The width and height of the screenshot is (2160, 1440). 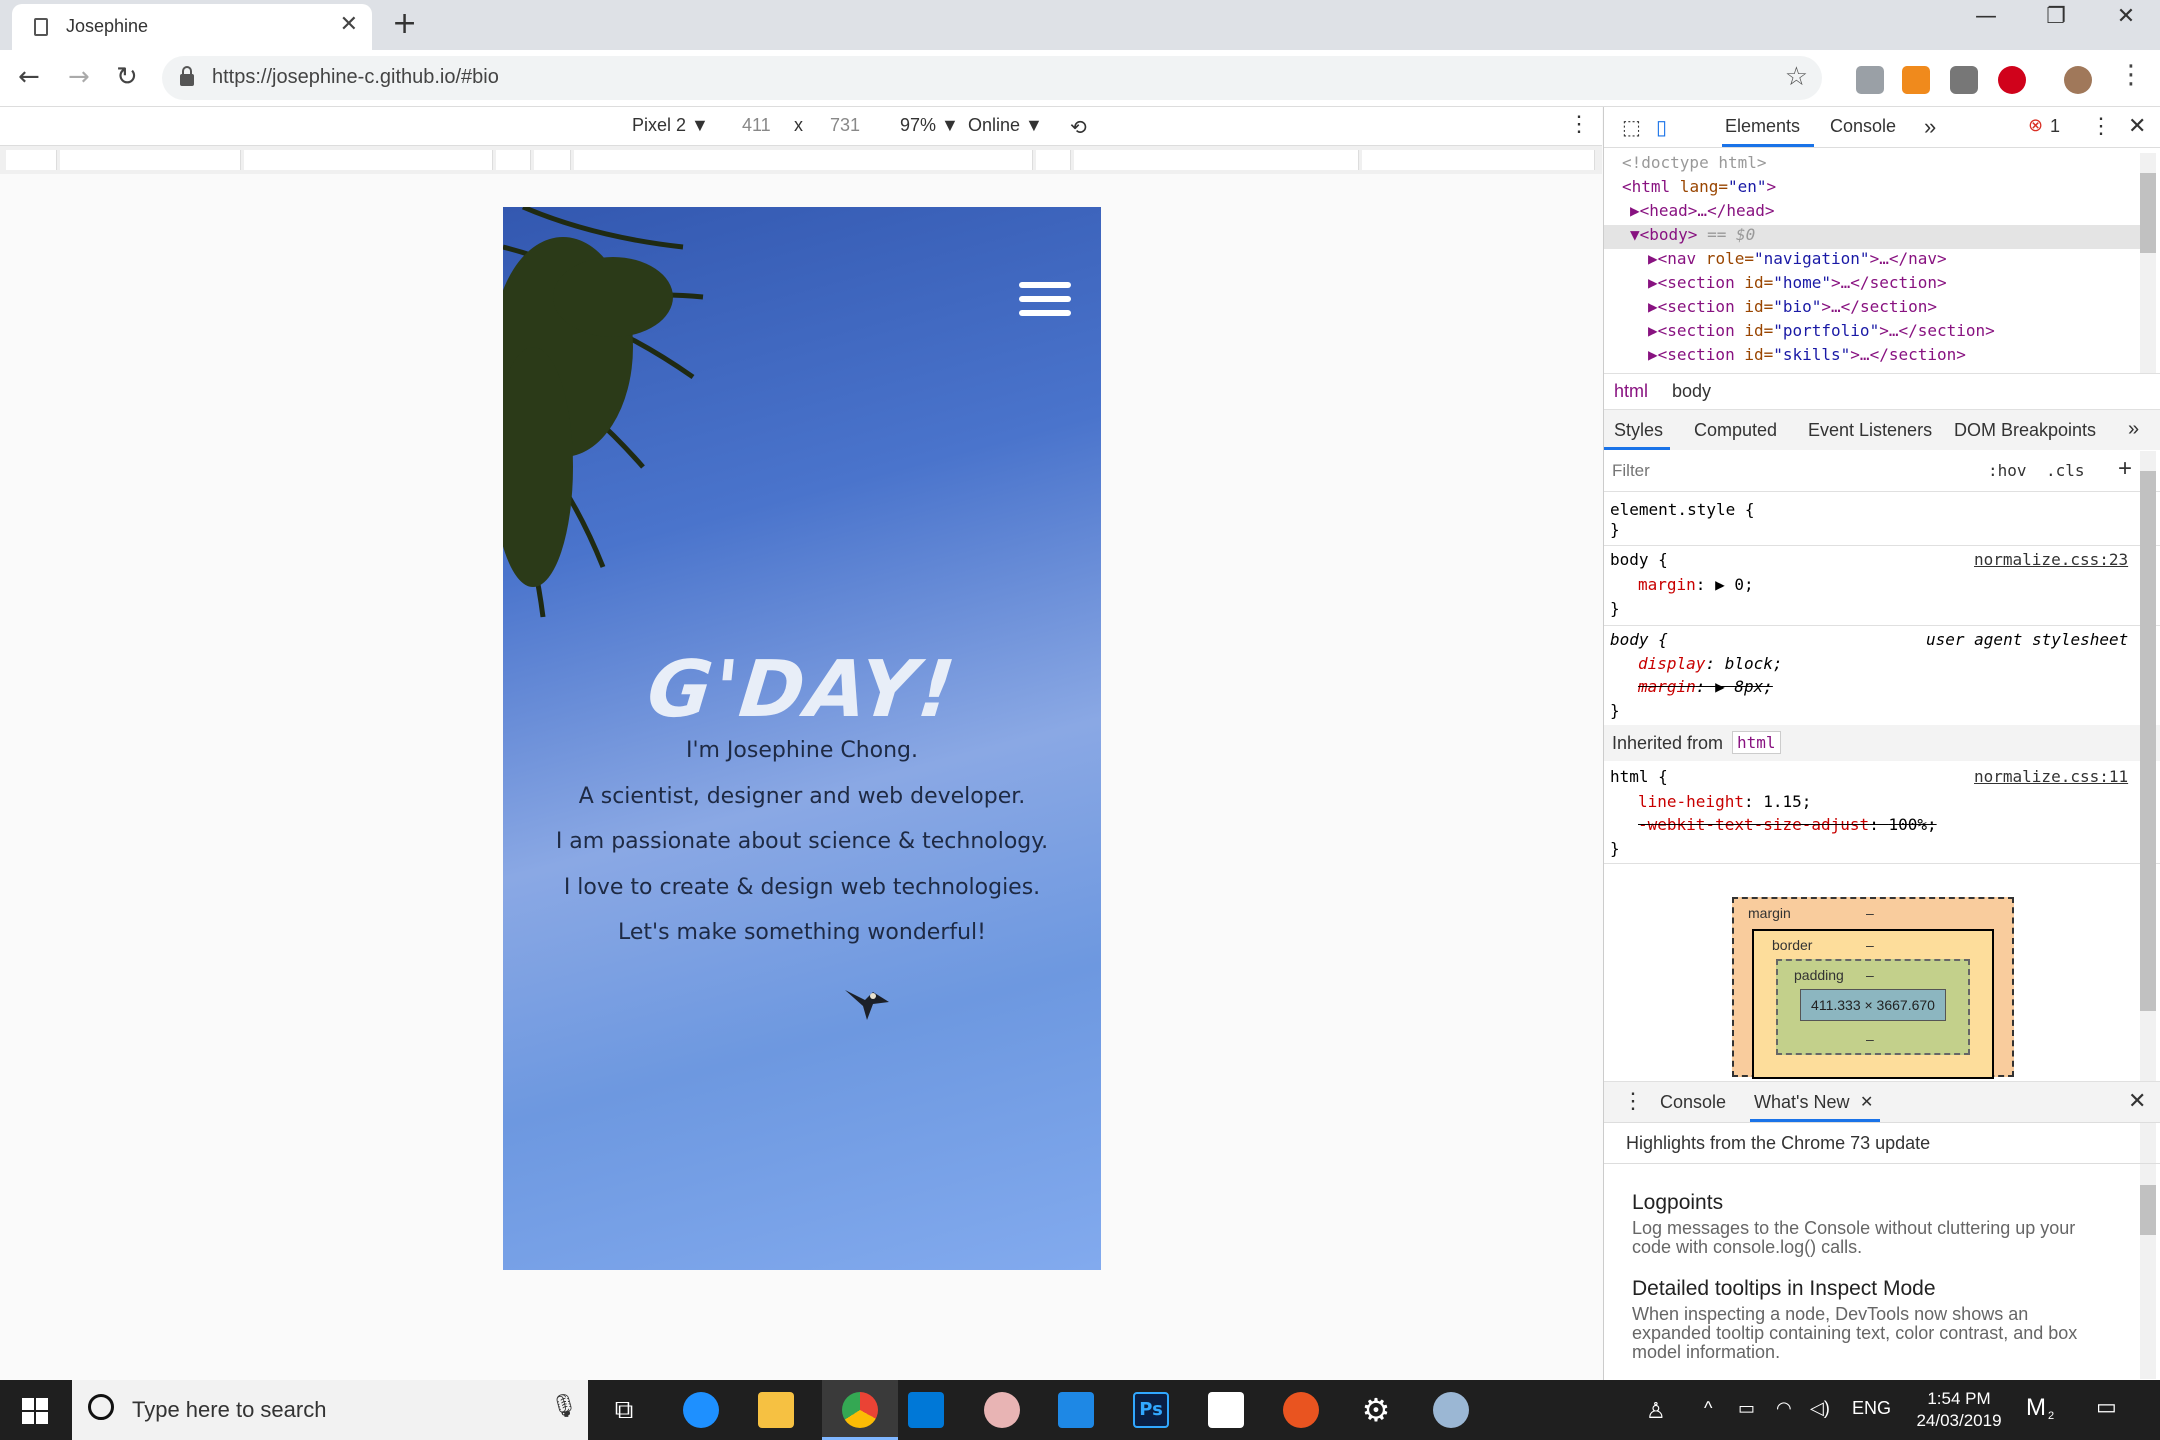 What do you see at coordinates (1638, 430) in the screenshot?
I see `subtab-styles: Styles` at bounding box center [1638, 430].